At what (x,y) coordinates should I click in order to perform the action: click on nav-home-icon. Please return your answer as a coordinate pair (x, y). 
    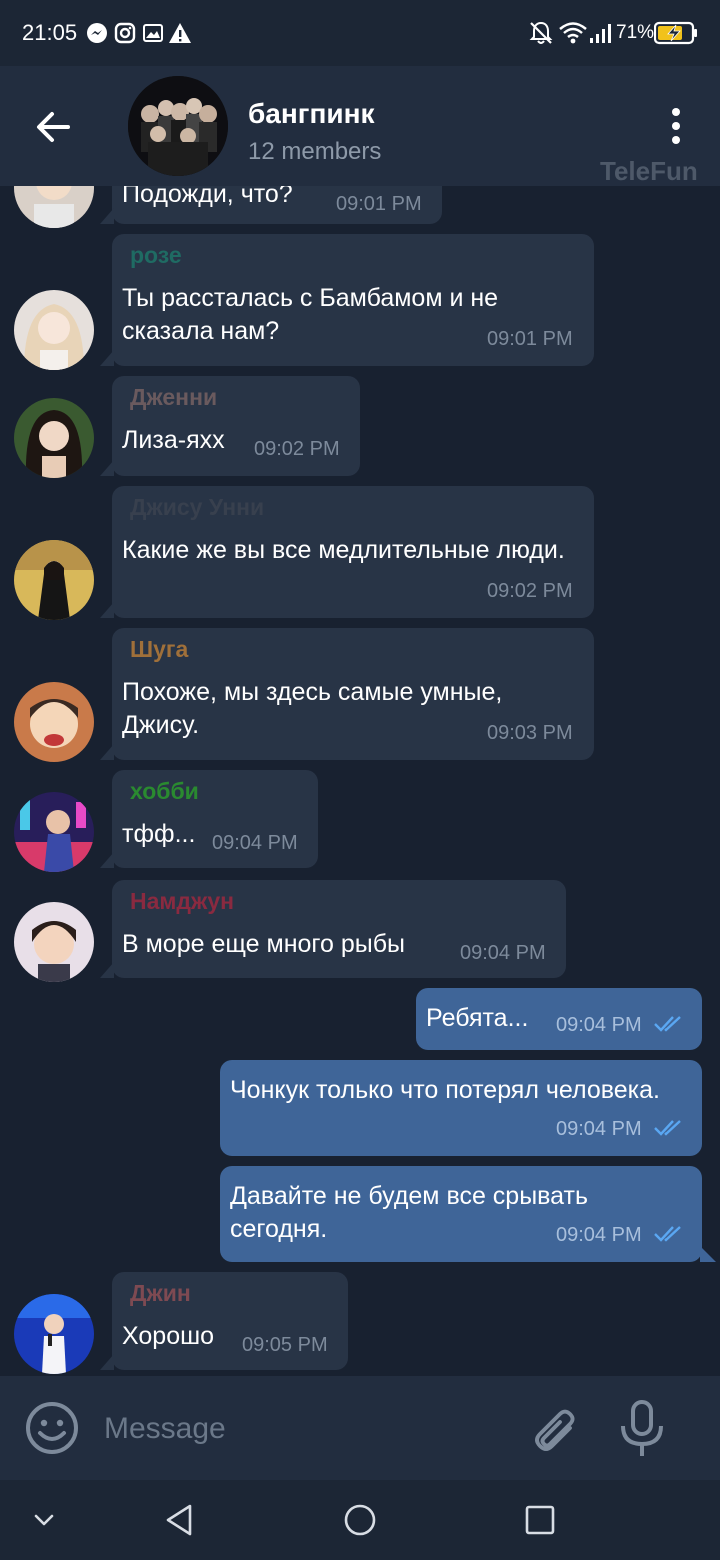
    Looking at the image, I should click on (360, 1520).